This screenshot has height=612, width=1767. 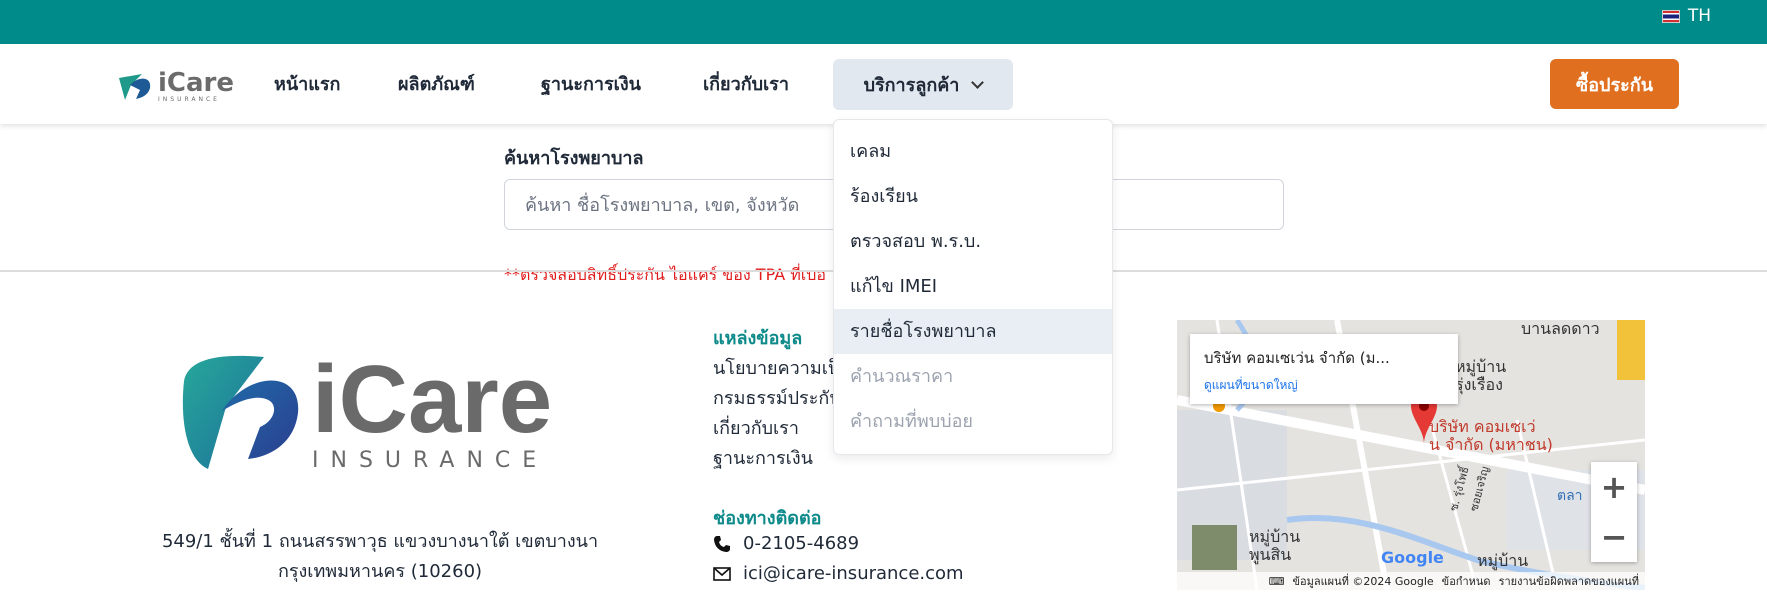 I want to click on menu-item-price-calc: คำนวณราคา, so click(x=973, y=376).